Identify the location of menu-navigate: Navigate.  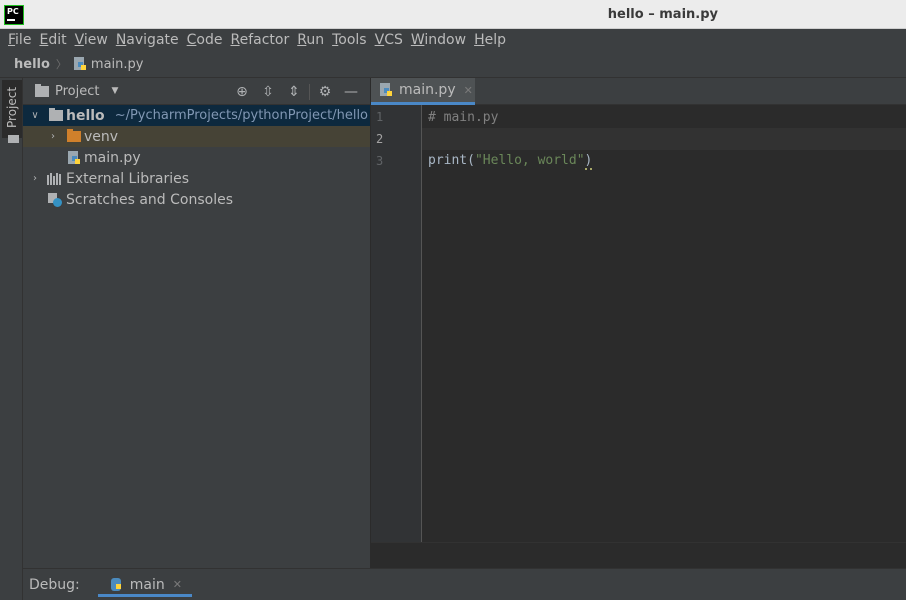
(147, 40).